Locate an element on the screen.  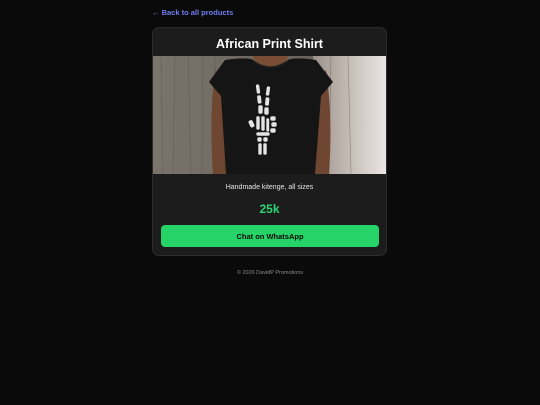
back-to-products-link: ← Back to all products is located at coordinates (192, 12).